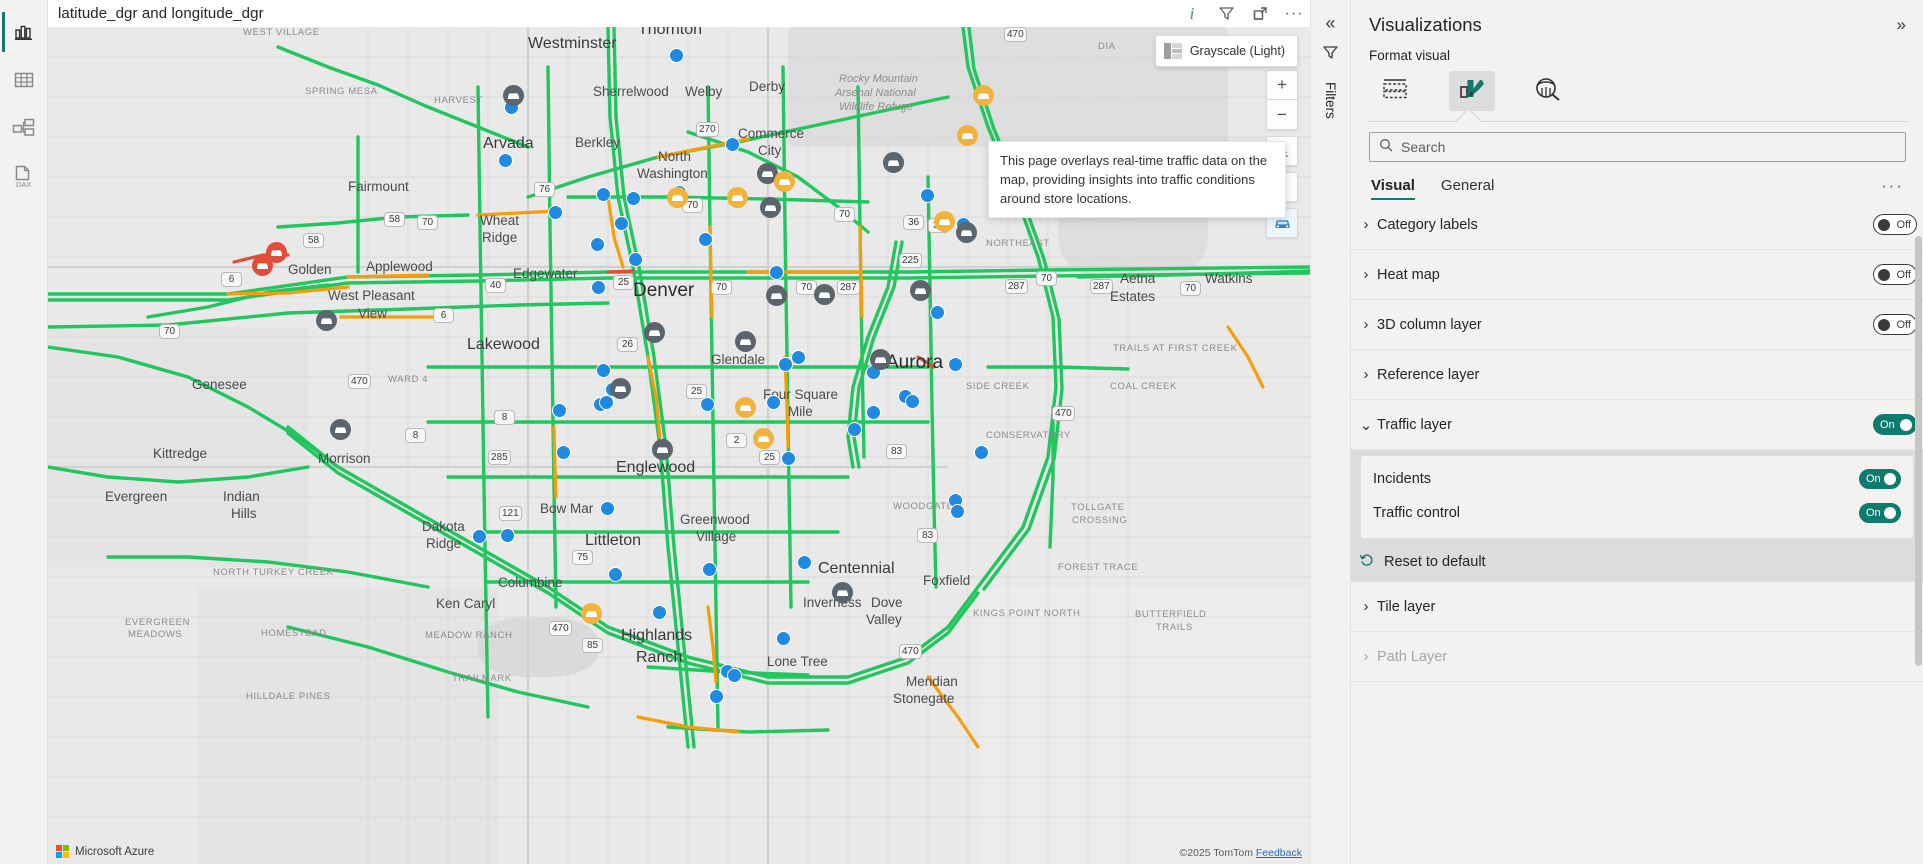  What do you see at coordinates (1294, 14) in the screenshot?
I see `more-options-icon: ···` at bounding box center [1294, 14].